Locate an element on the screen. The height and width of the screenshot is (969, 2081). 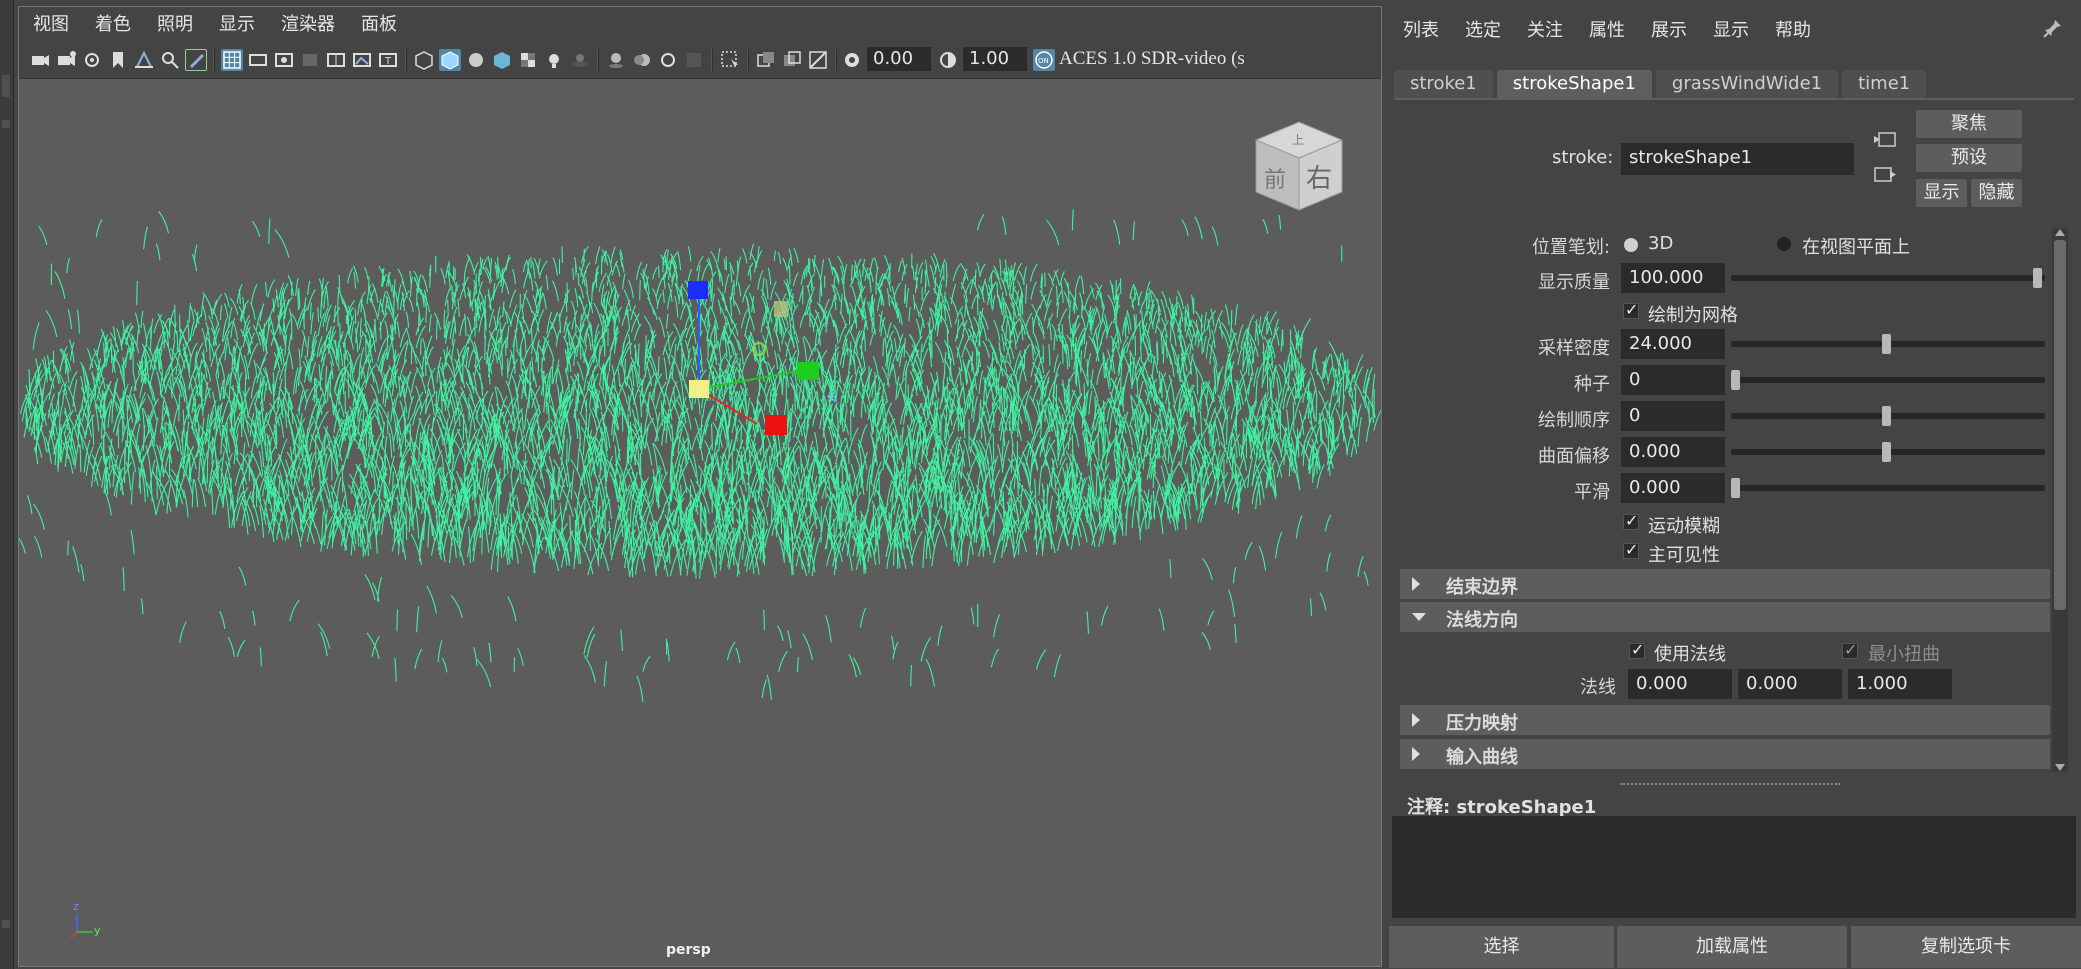
smooth-slider-handle is located at coordinates (1735, 488).